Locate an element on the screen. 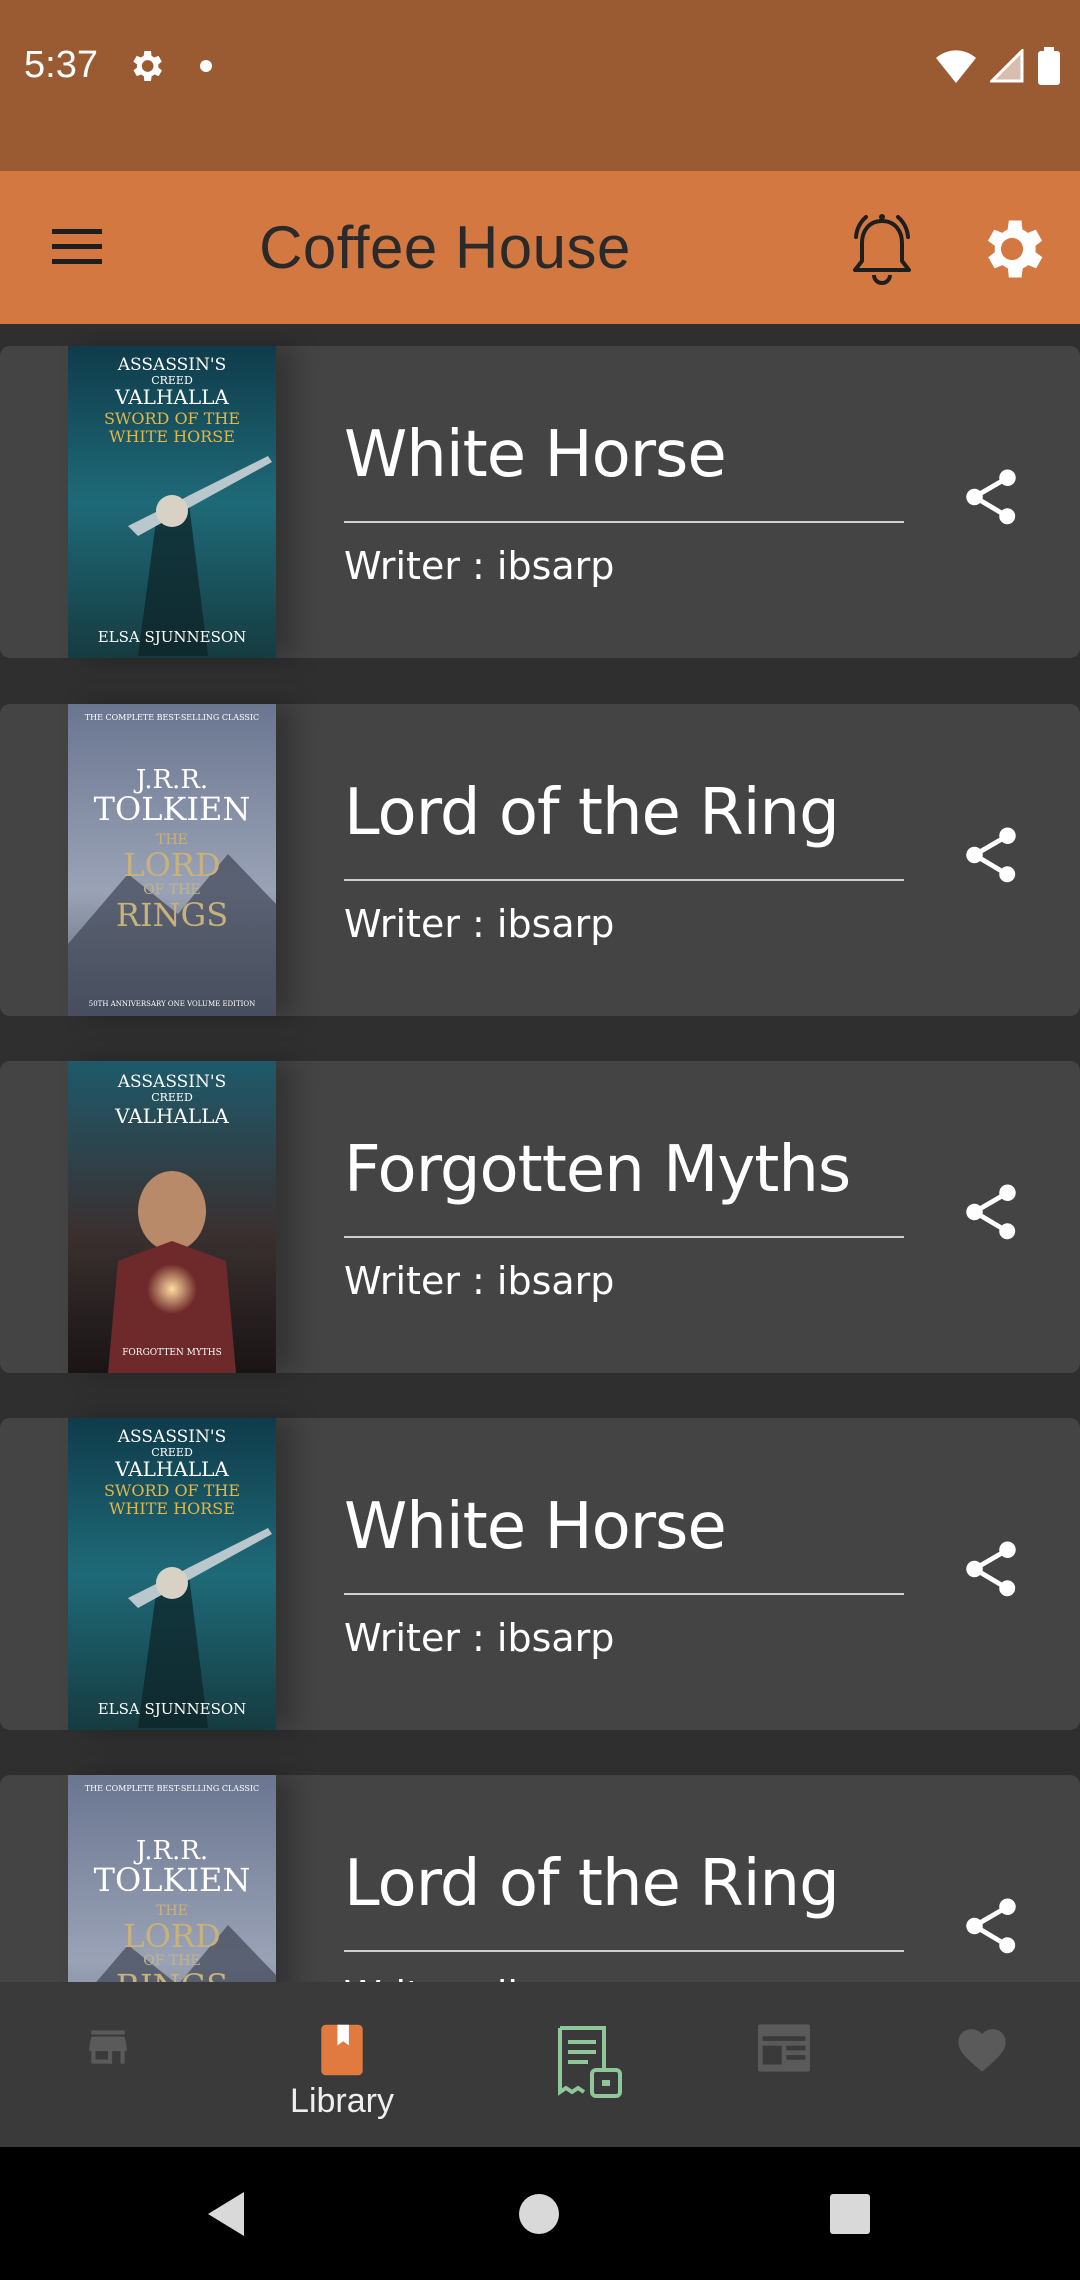 Image resolution: width=1080 pixels, height=2280 pixels. nav-library-label: Library is located at coordinates (342, 2101).